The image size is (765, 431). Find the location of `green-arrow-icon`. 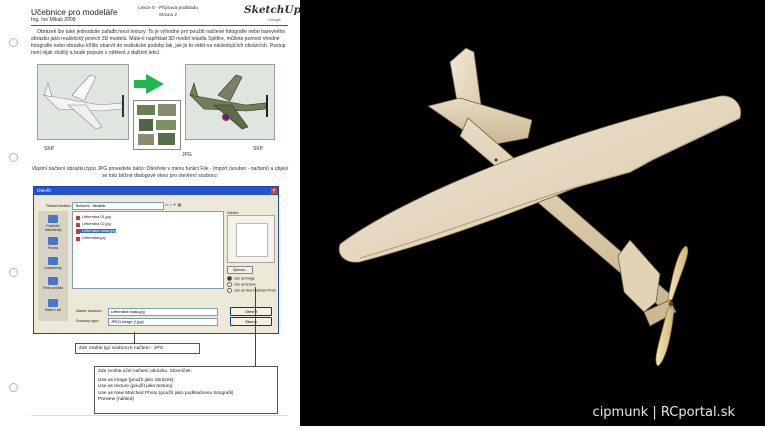

green-arrow-icon is located at coordinates (155, 84).